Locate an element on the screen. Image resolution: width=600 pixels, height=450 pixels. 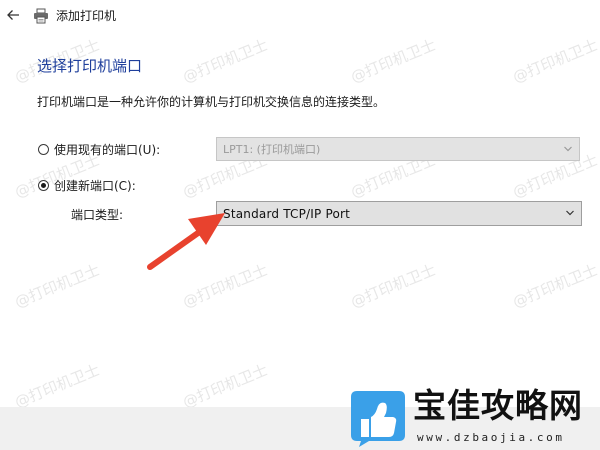
page-description: 打印机端口是一种允许你的计算机与打印机交换信息的连接类型。 is located at coordinates (211, 102).